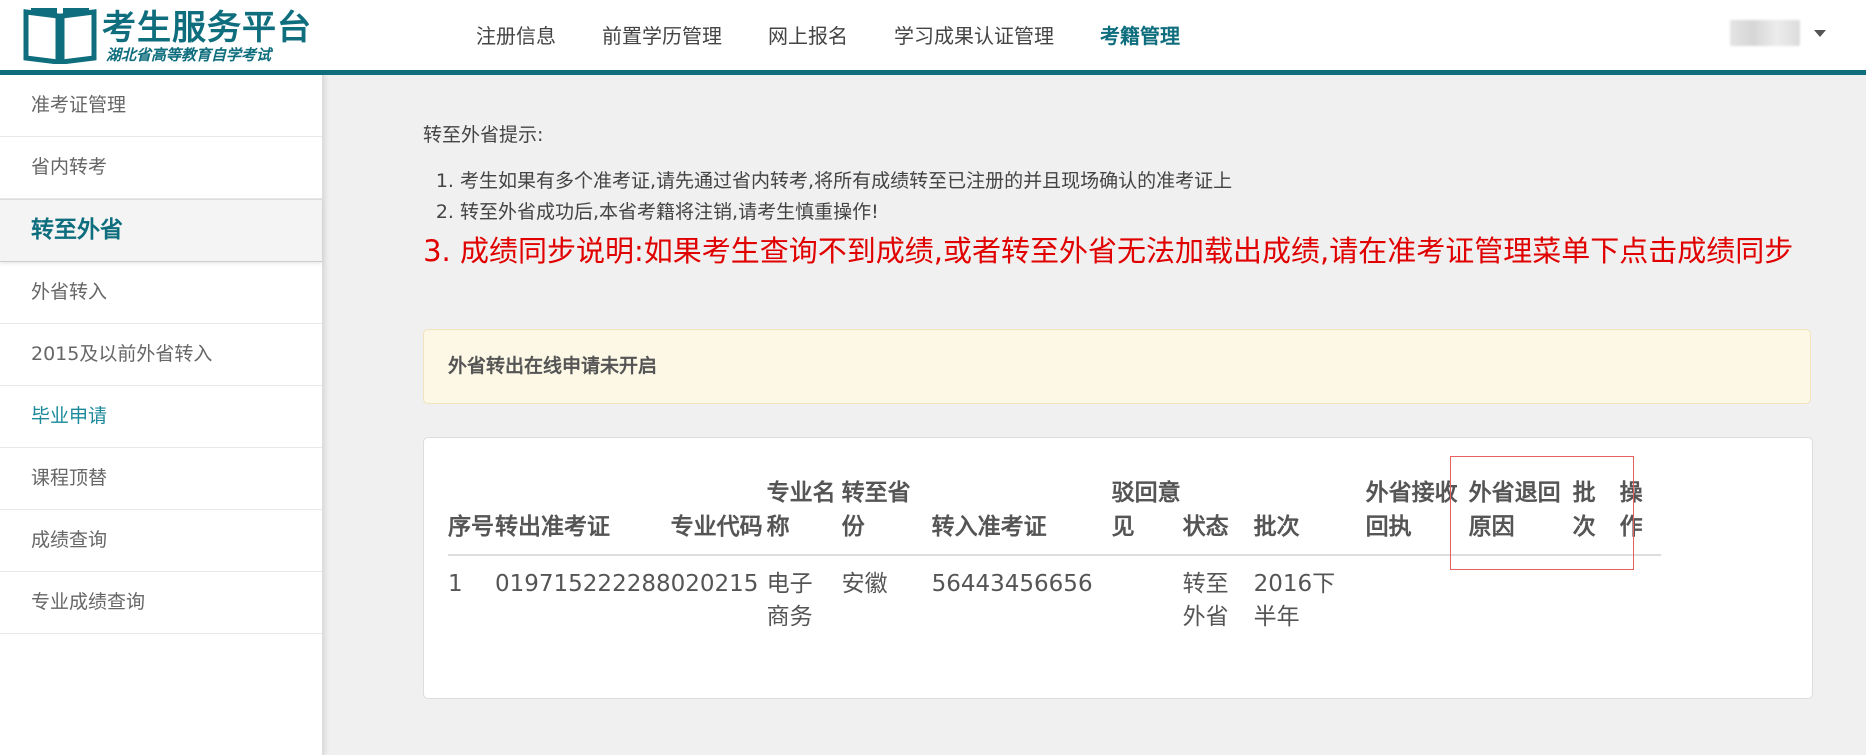  Describe the element at coordinates (718, 516) in the screenshot. I see `col-header-major-code: 专业代码` at that location.